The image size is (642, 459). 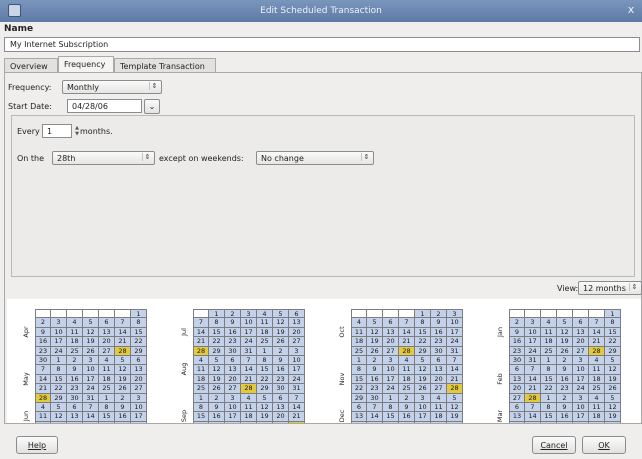 What do you see at coordinates (322, 44) in the screenshot?
I see `name-input: My Internet Subscription` at bounding box center [322, 44].